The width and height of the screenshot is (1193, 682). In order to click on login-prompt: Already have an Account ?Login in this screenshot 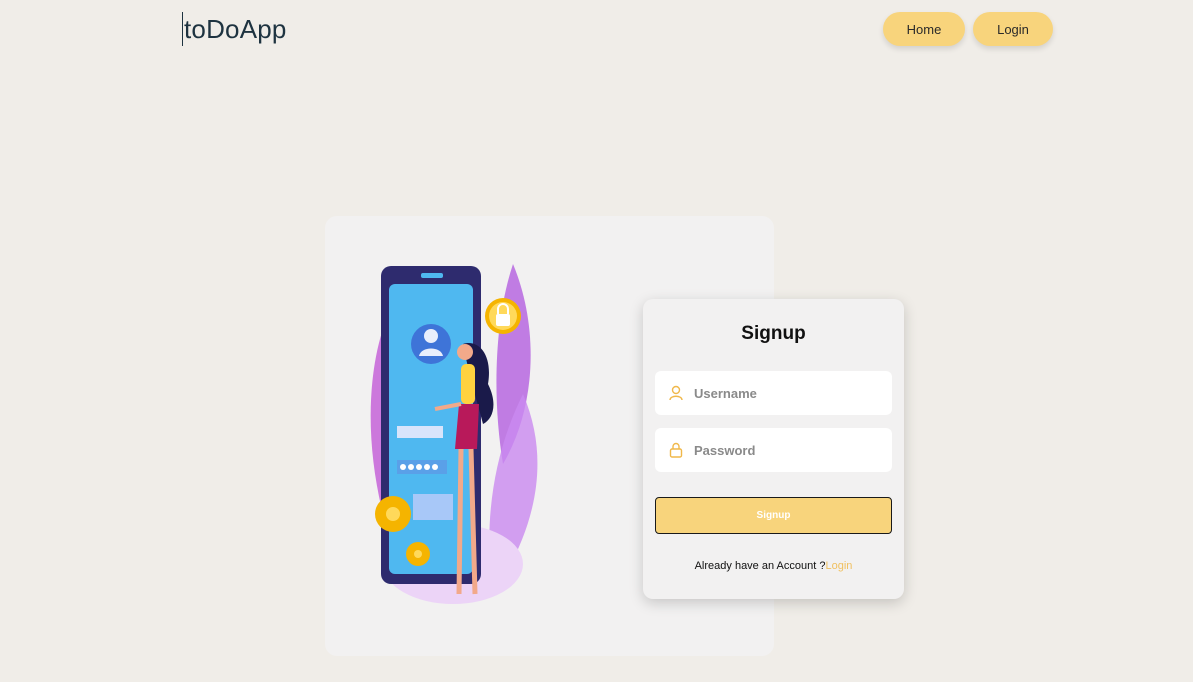, I will do `click(773, 566)`.